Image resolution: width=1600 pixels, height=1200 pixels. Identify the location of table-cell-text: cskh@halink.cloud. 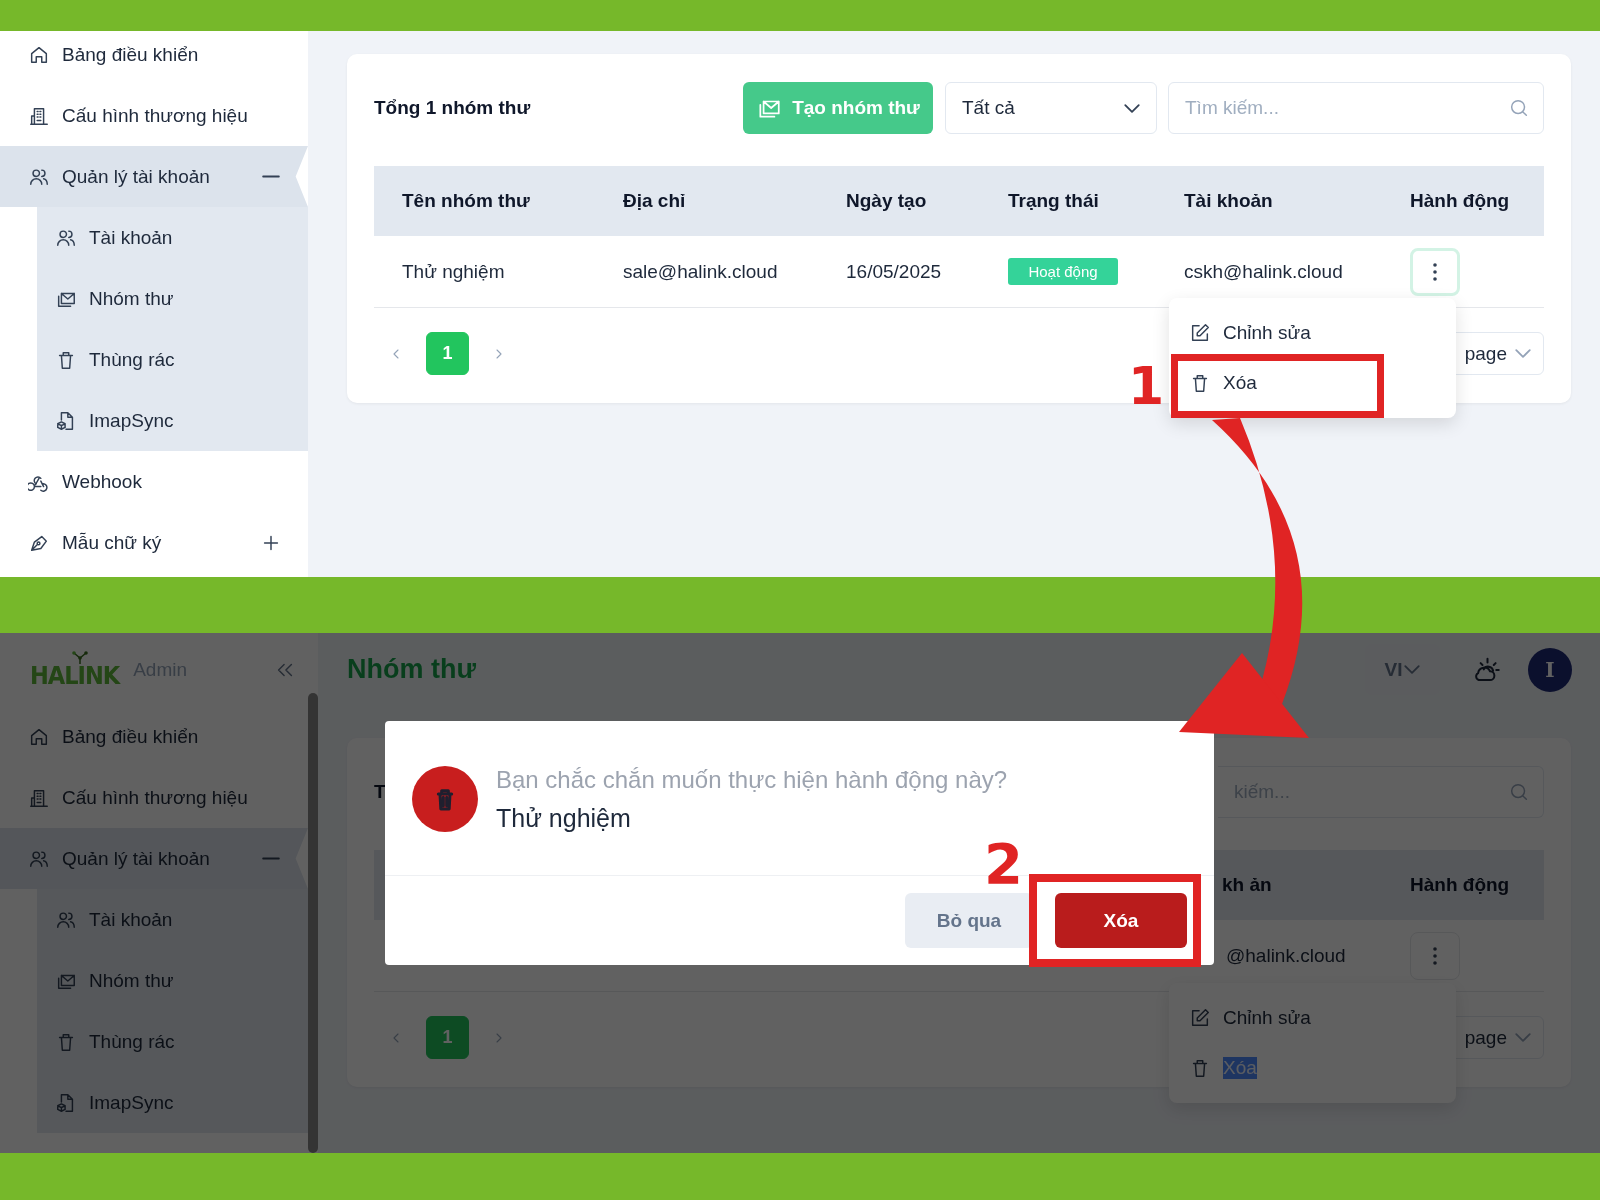
(1264, 271).